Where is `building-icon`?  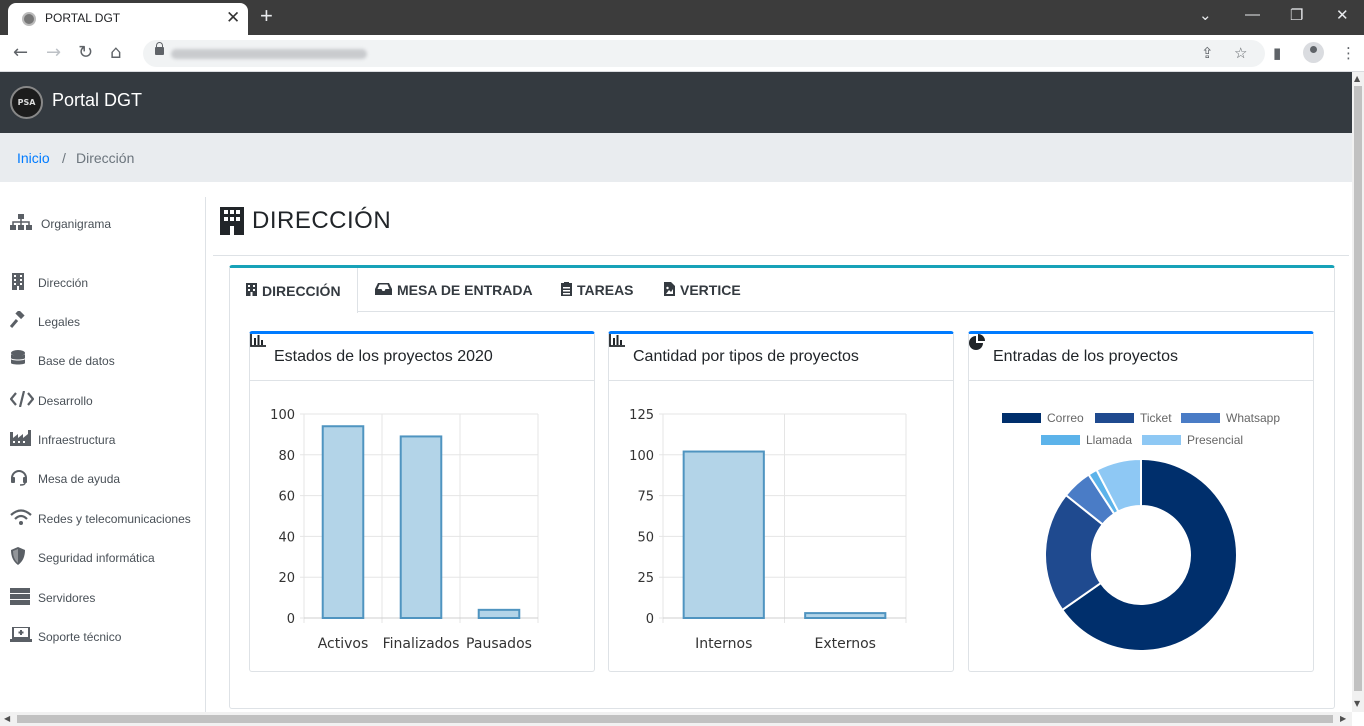
building-icon is located at coordinates (23, 283).